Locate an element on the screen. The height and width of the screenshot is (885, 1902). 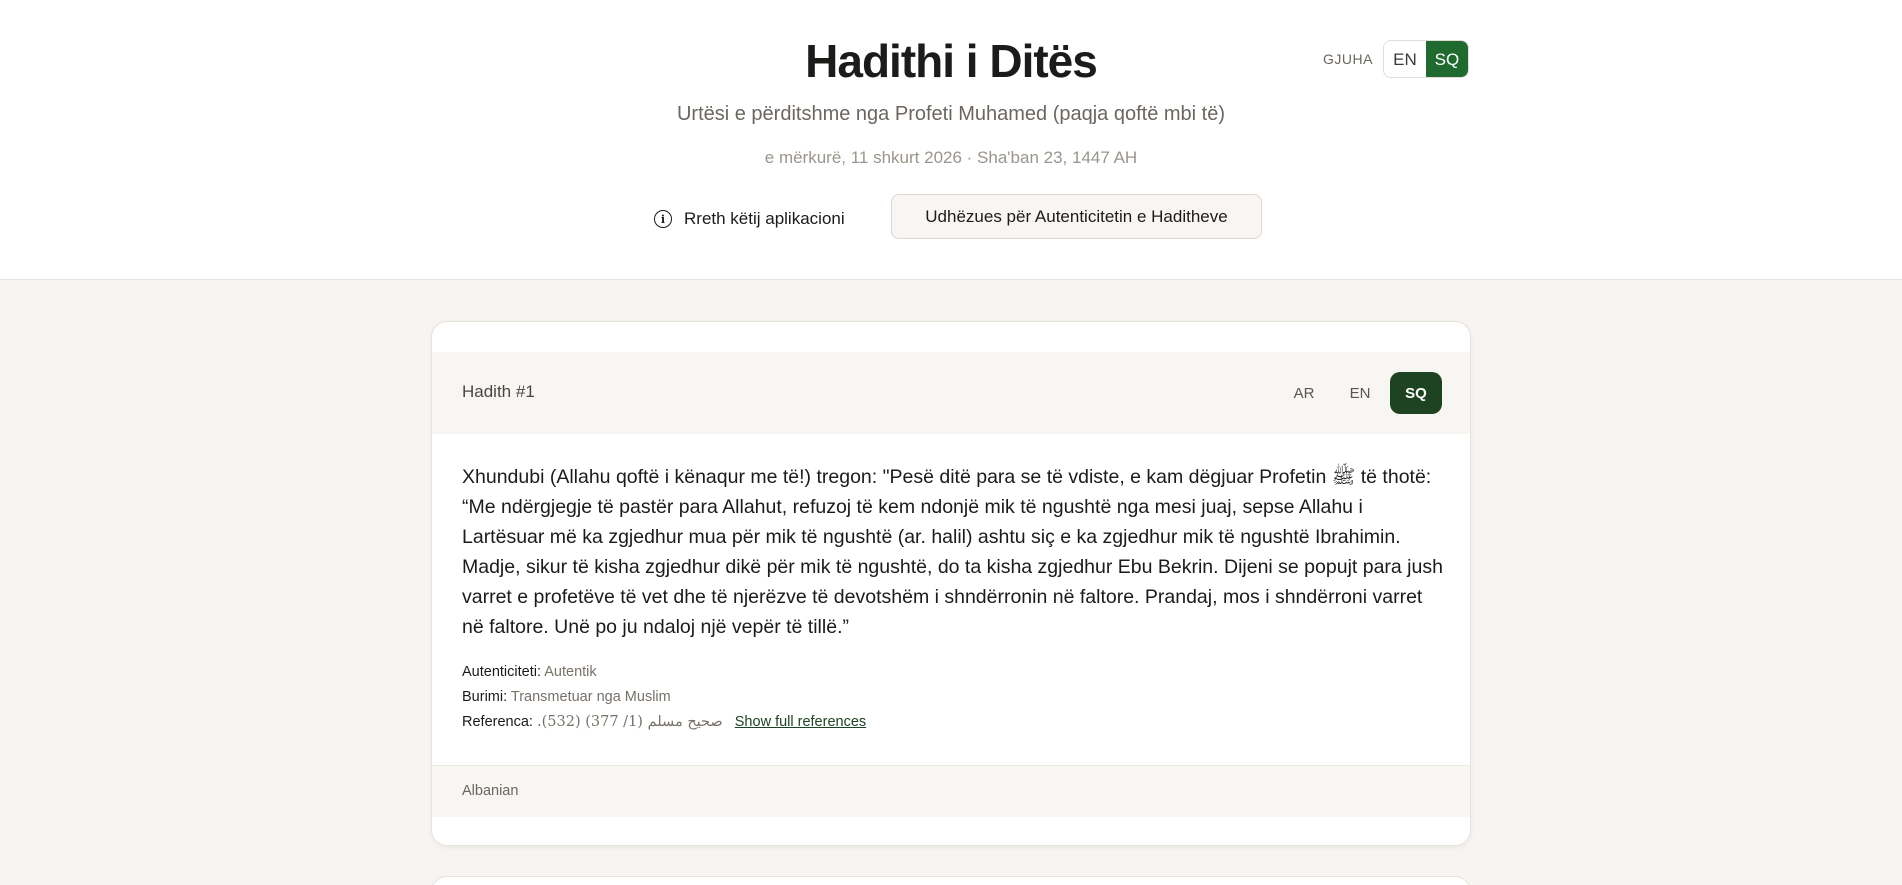
language-toggle-group: EN SQ is located at coordinates (1425, 59).